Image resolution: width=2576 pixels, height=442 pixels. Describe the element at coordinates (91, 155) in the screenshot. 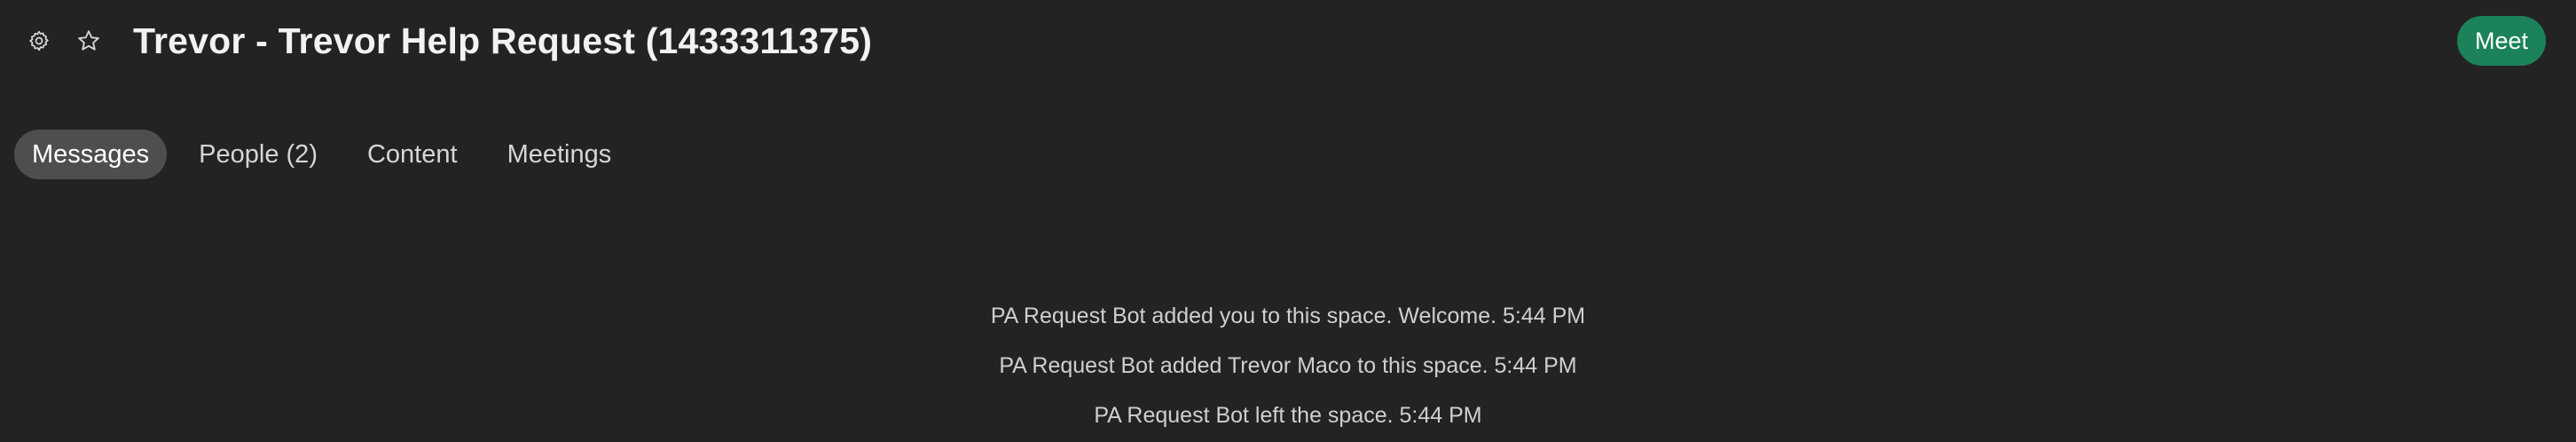

I see `tab-messages: Messages` at that location.